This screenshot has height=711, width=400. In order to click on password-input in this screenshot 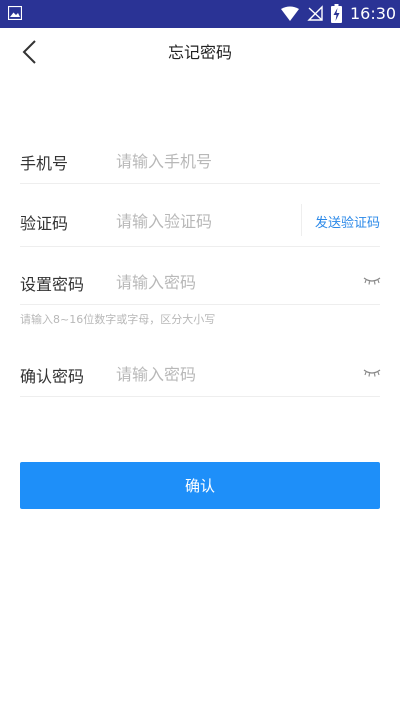, I will do `click(206, 282)`.